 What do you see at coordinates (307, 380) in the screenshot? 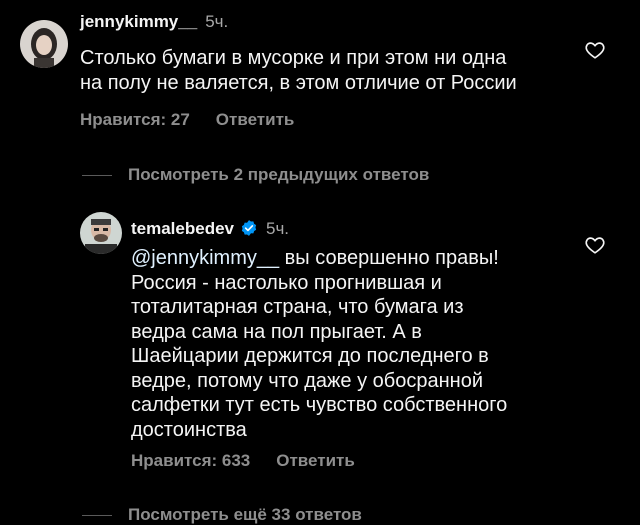
I see `comment-text-line: ведре, потому что даже у обосранной` at bounding box center [307, 380].